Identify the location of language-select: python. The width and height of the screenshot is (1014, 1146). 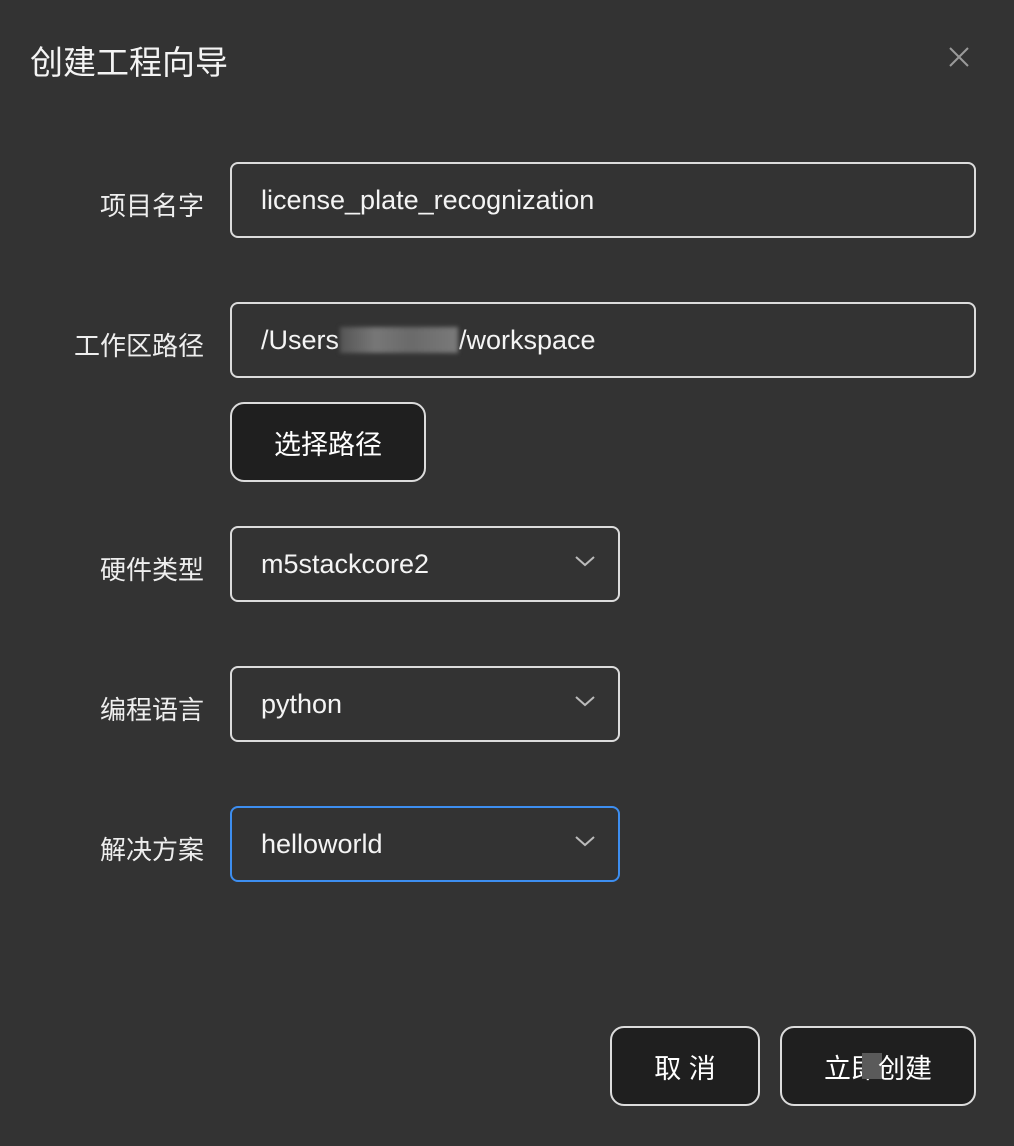
(425, 704).